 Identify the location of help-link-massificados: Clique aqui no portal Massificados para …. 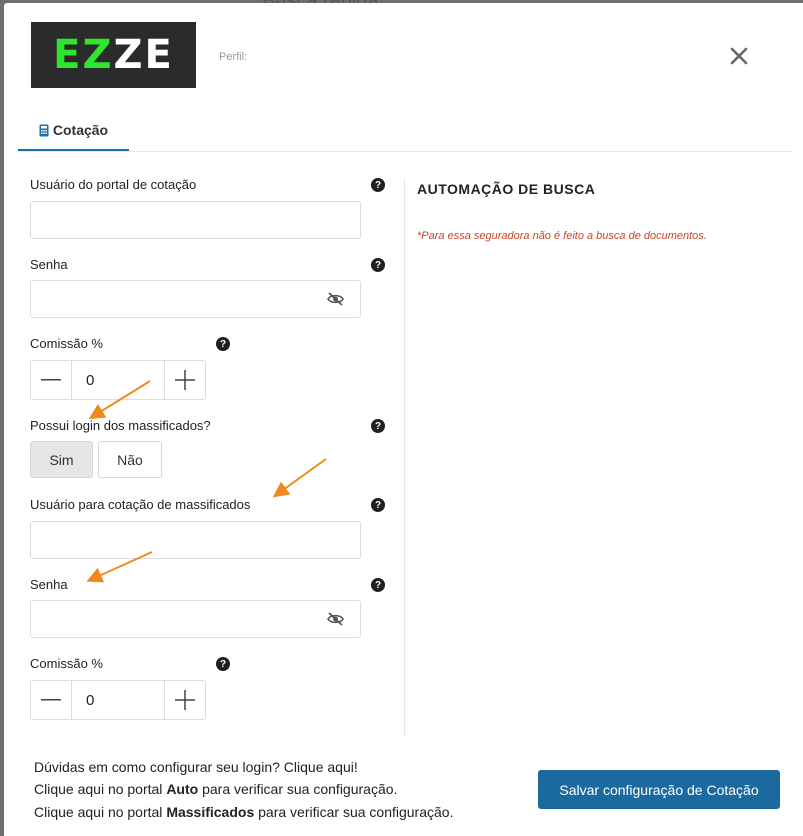
(243, 812).